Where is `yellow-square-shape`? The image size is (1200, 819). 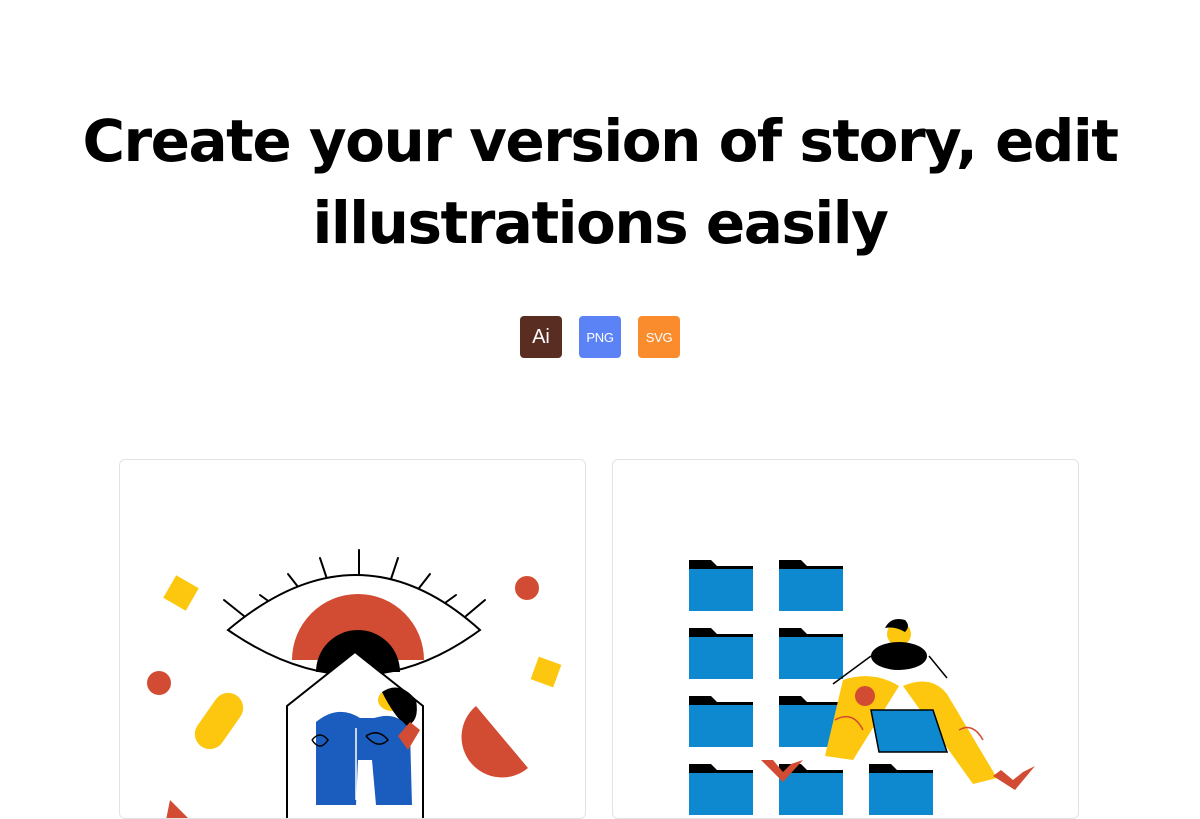 yellow-square-shape is located at coordinates (546, 672).